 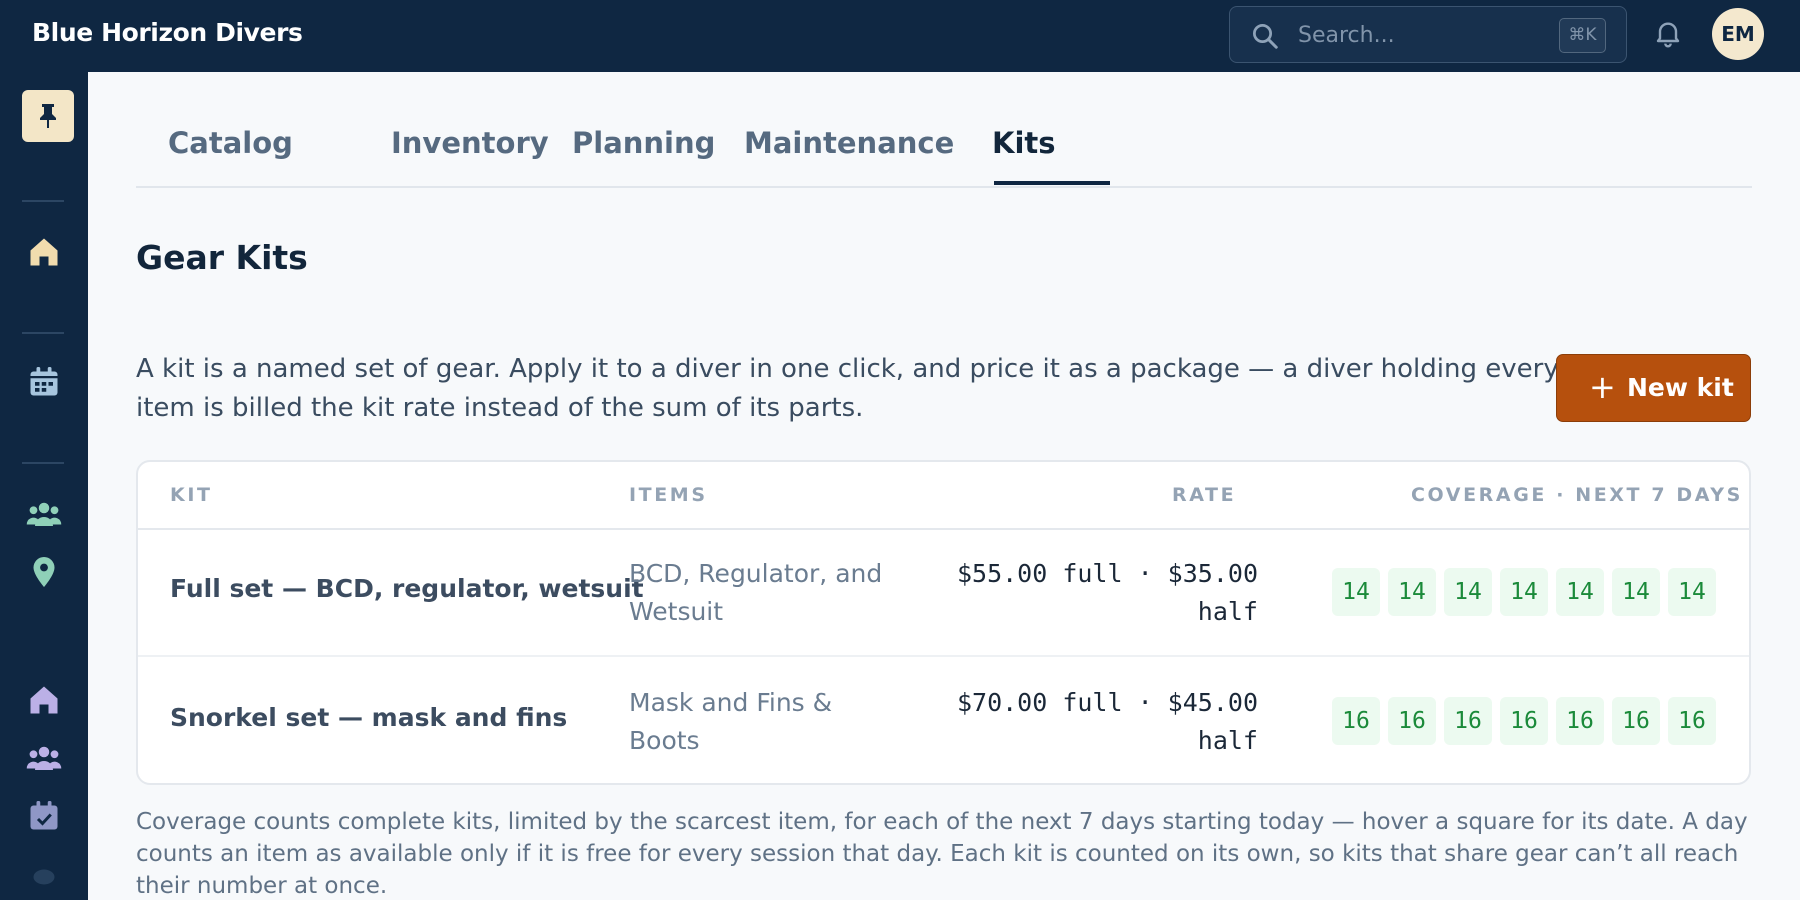 What do you see at coordinates (643, 143) in the screenshot?
I see `tab-planning: Planning` at bounding box center [643, 143].